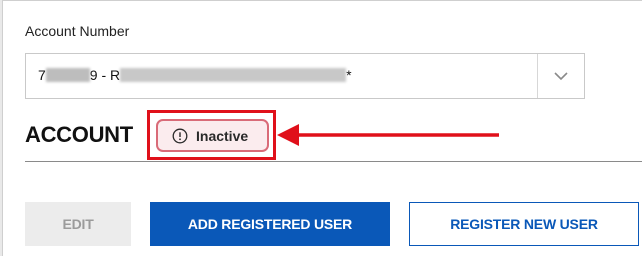 The height and width of the screenshot is (256, 642). What do you see at coordinates (349, 75) in the screenshot?
I see `account-number-suffix: *` at bounding box center [349, 75].